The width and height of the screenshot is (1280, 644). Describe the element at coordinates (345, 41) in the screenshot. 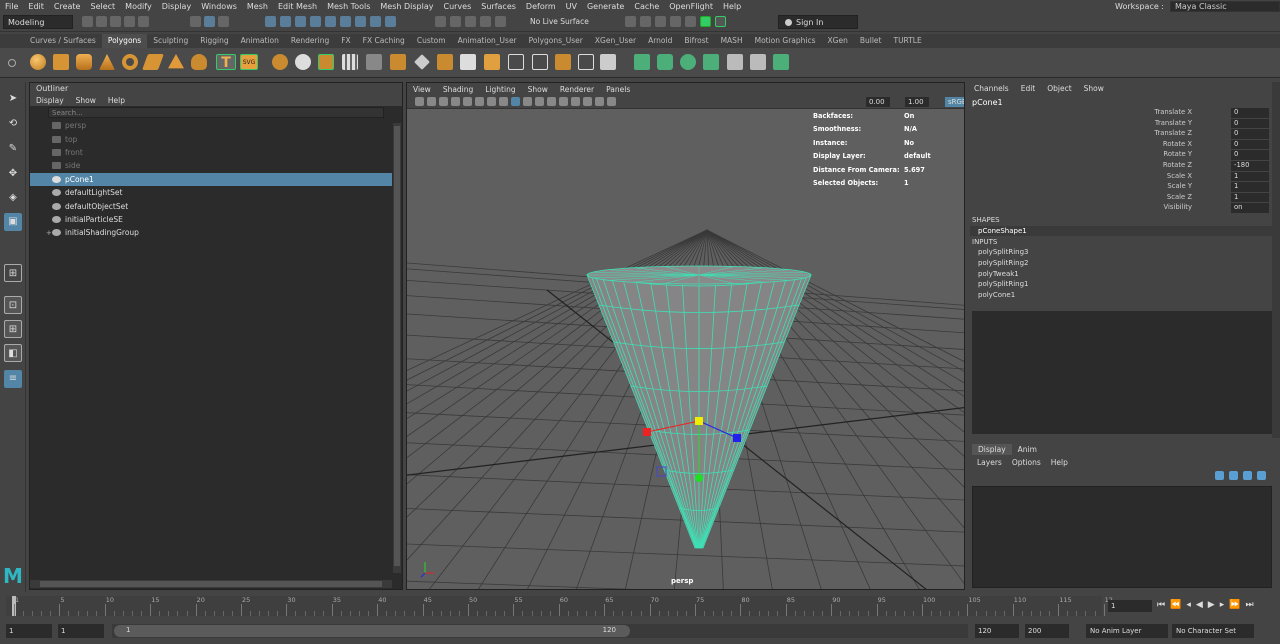

I see `shelf-tab-fx: FX` at that location.